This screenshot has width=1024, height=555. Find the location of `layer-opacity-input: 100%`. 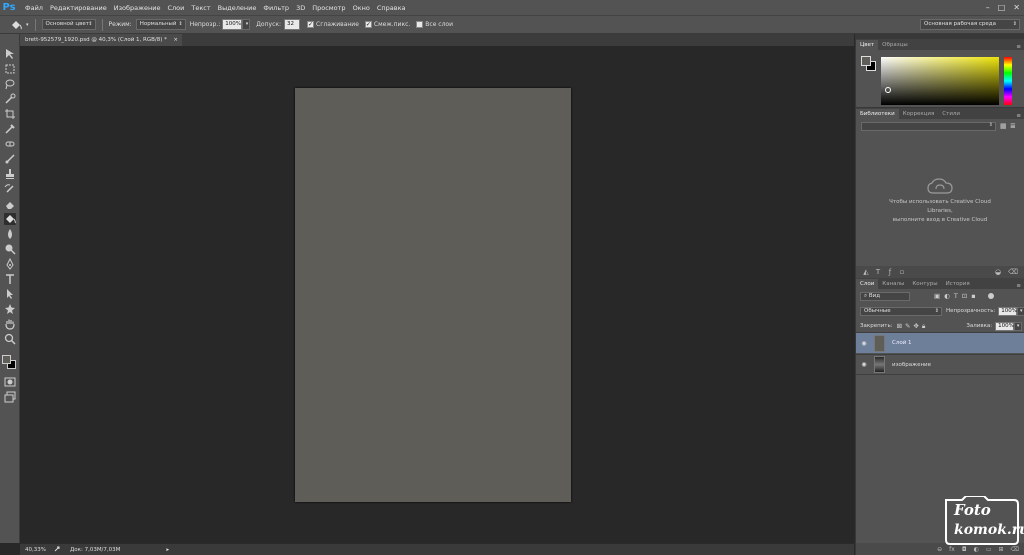

layer-opacity-input: 100% is located at coordinates (1008, 311).